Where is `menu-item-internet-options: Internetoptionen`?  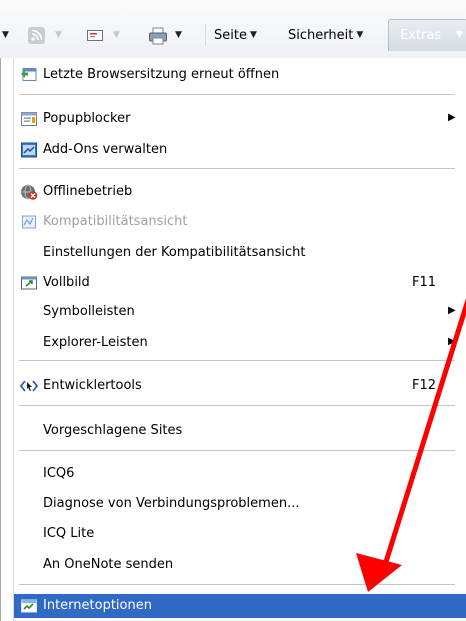
menu-item-internet-options: Internetoptionen is located at coordinates (240, 606).